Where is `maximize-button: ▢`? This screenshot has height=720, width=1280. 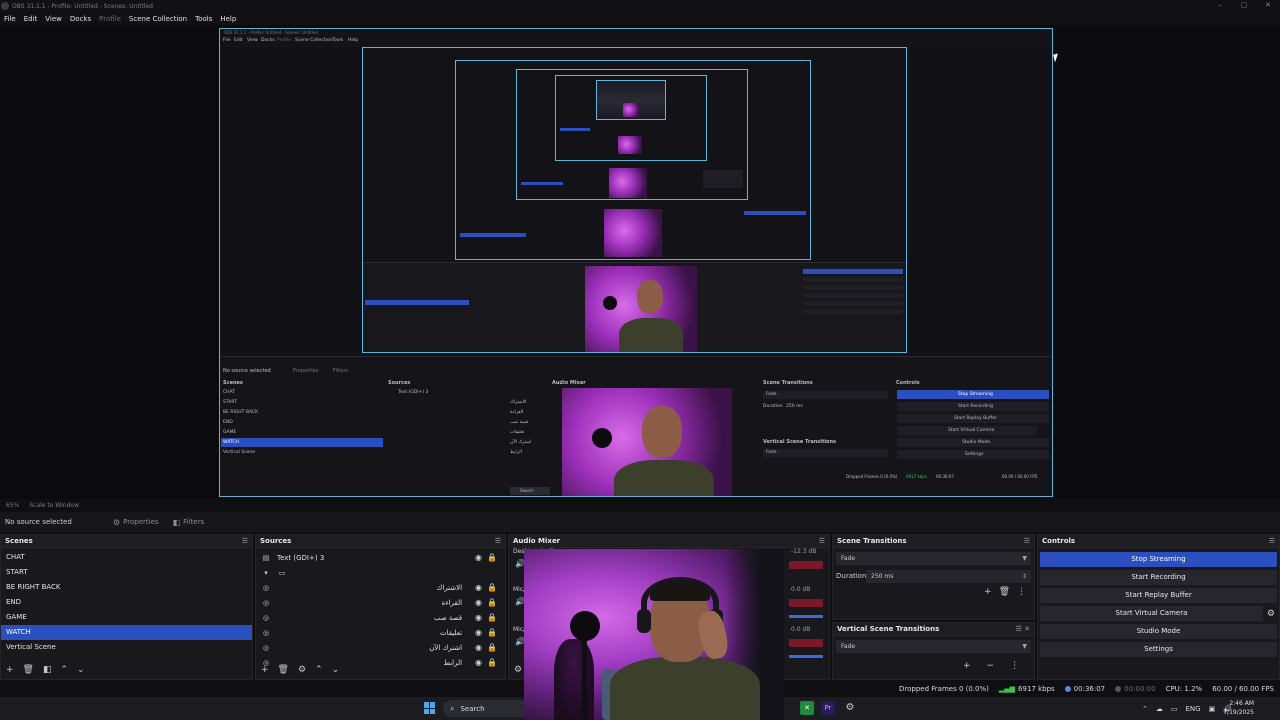 maximize-button: ▢ is located at coordinates (1244, 6).